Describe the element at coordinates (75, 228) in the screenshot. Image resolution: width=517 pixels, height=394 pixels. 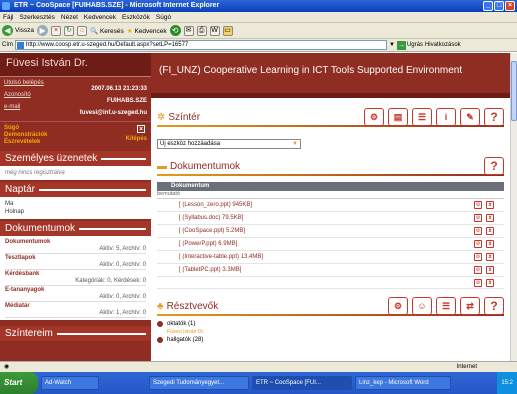
I see `modules-header: Dokumentumok` at that location.